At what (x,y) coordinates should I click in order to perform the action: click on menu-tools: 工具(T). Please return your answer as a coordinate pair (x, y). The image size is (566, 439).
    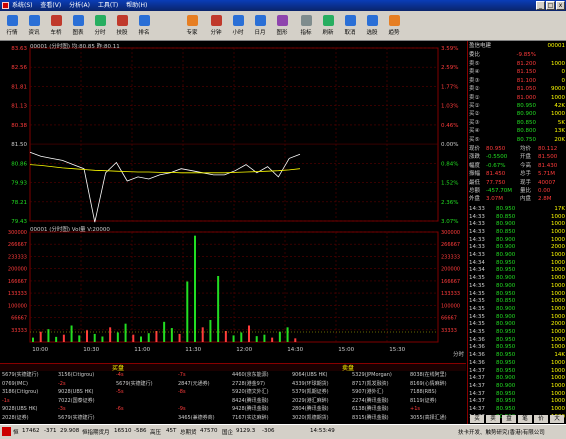
    Looking at the image, I should click on (108, 5).